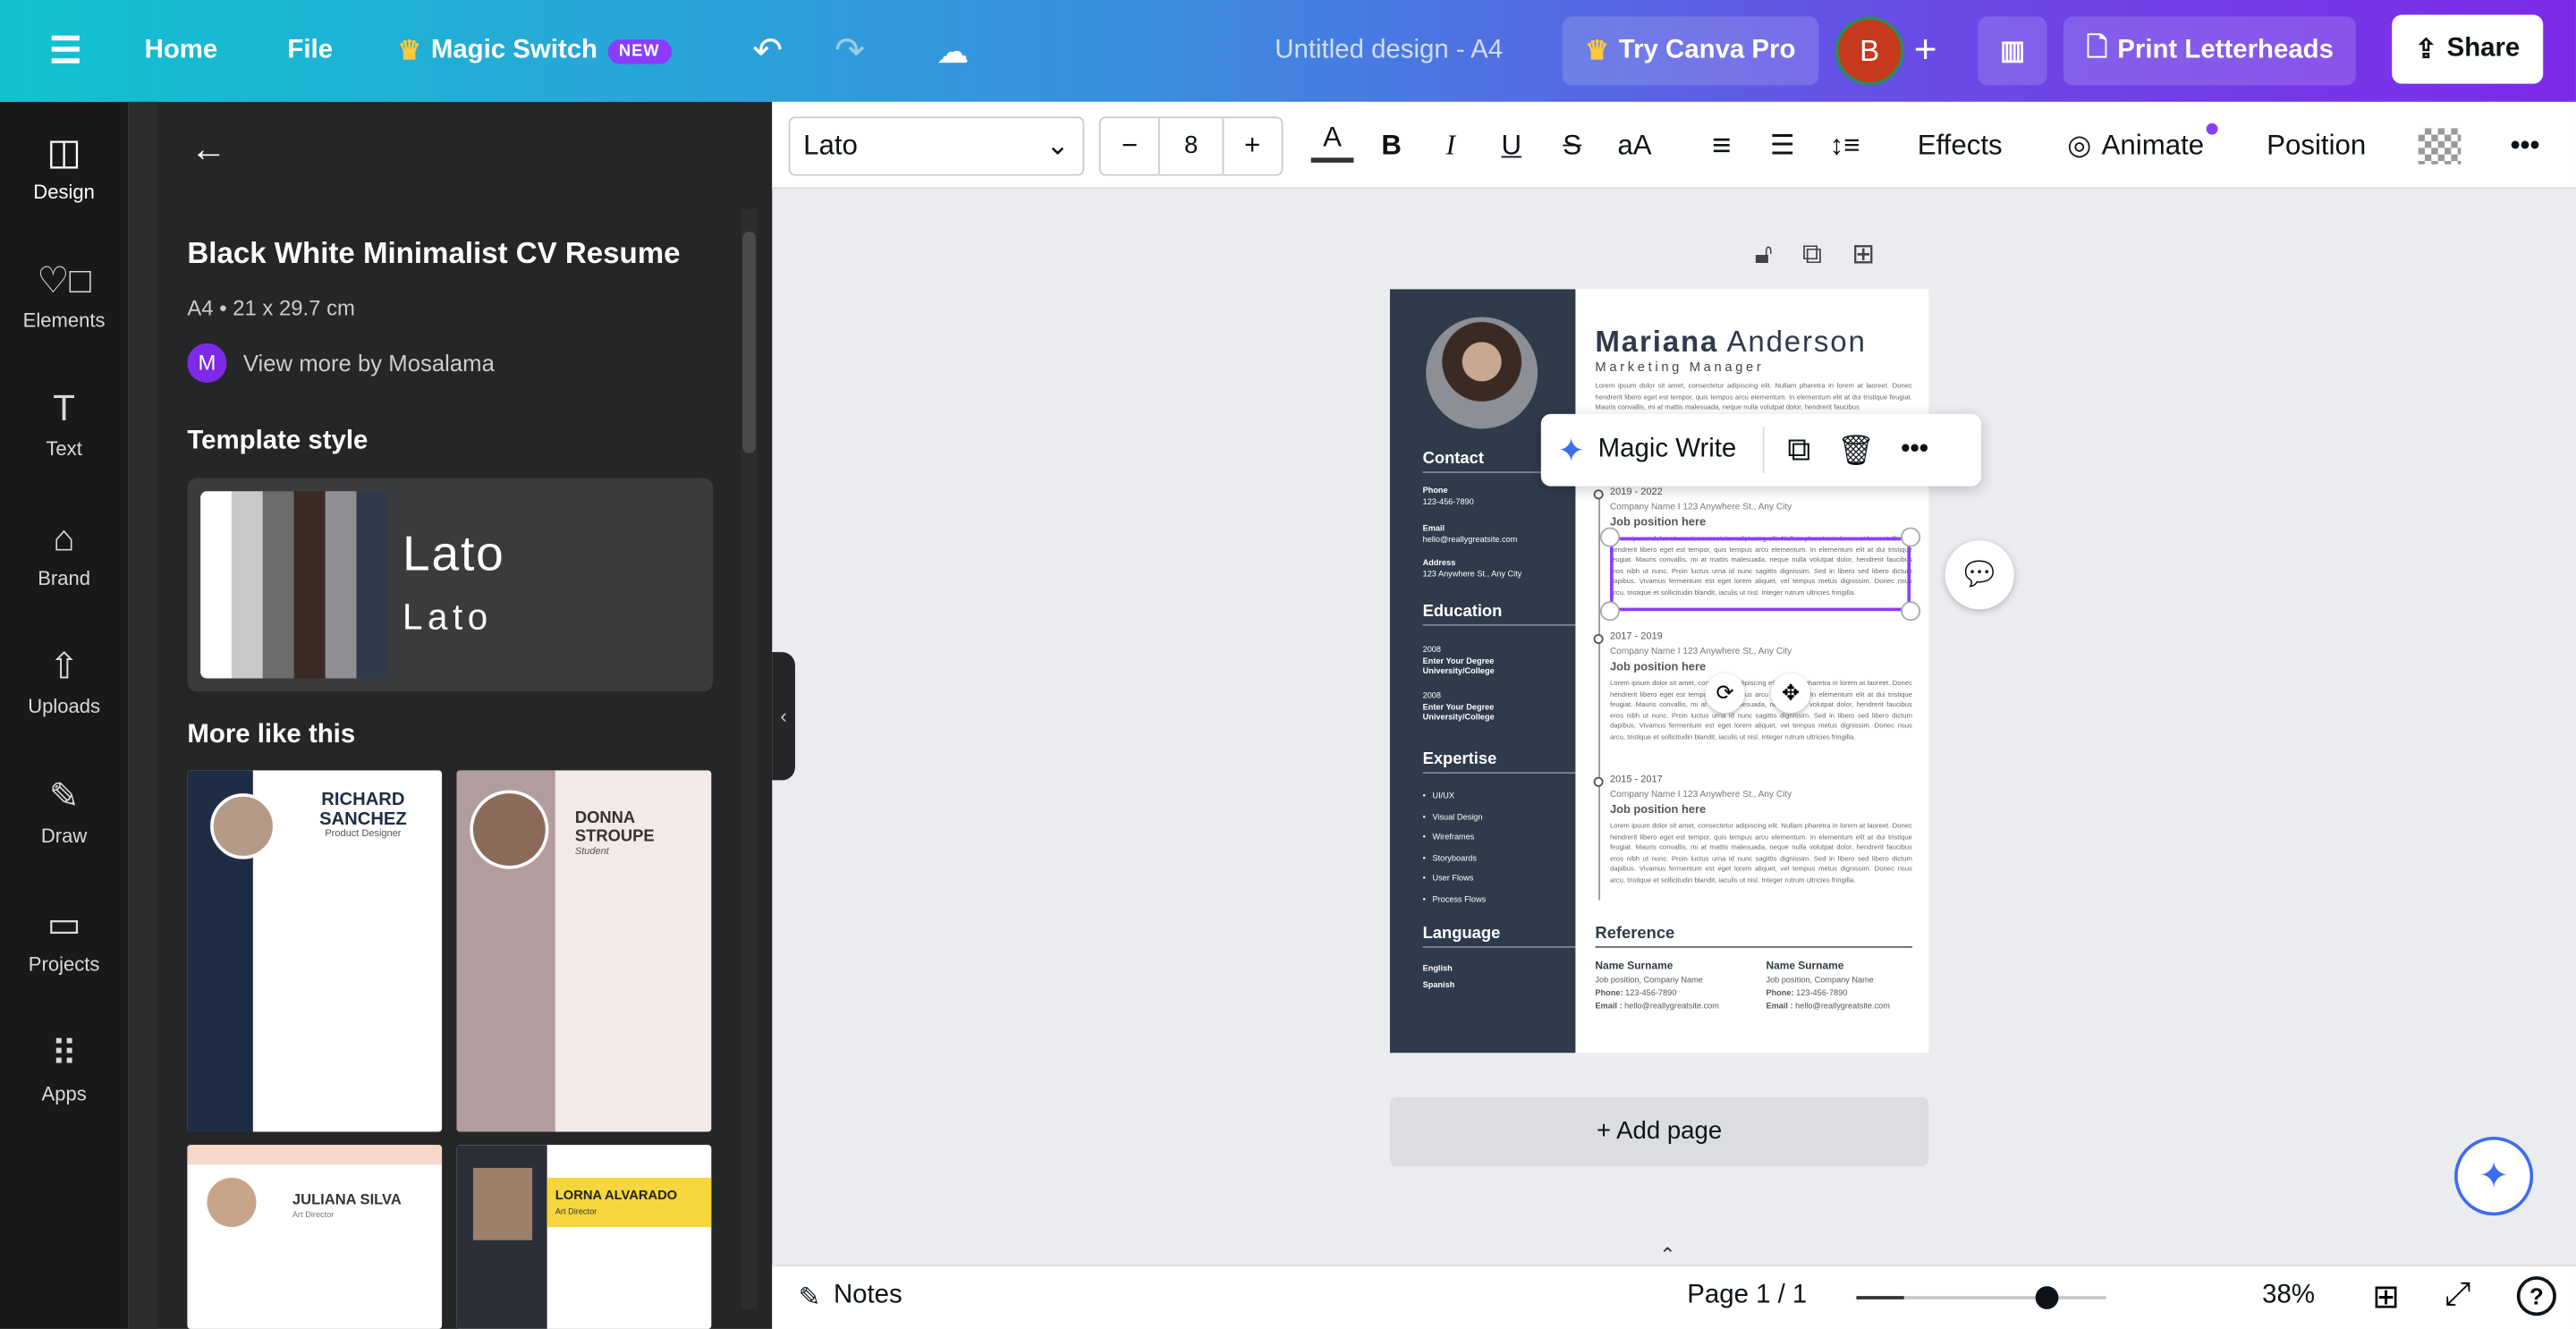 The image size is (2576, 1329). I want to click on bold-icon: B, so click(1391, 145).